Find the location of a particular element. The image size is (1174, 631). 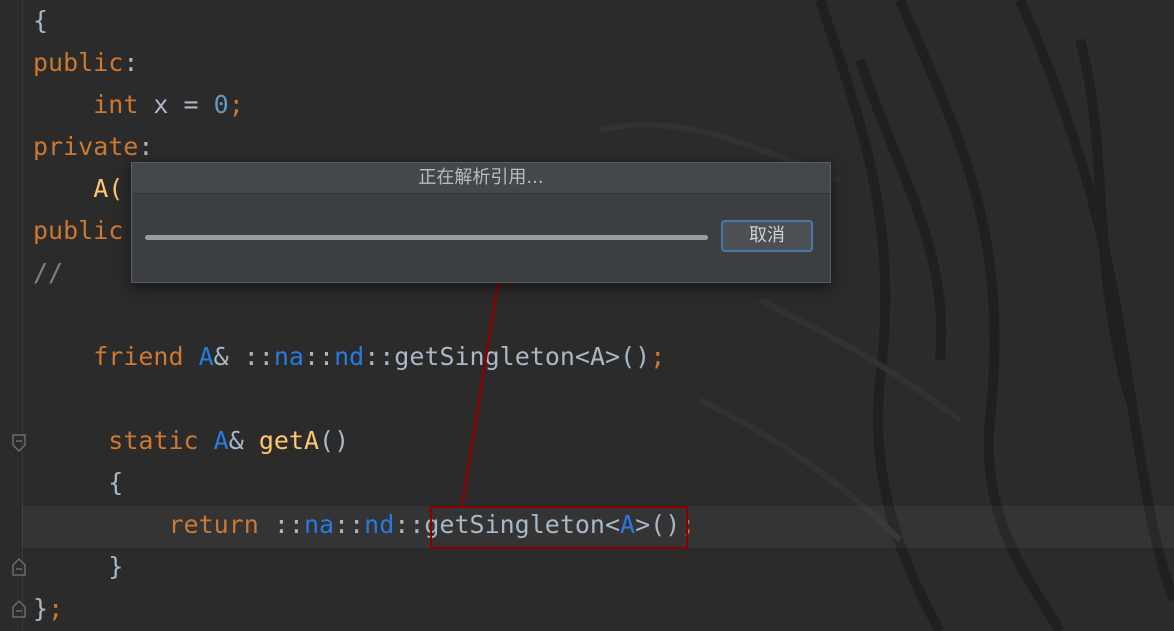

code-token: private is located at coordinates (86, 146).